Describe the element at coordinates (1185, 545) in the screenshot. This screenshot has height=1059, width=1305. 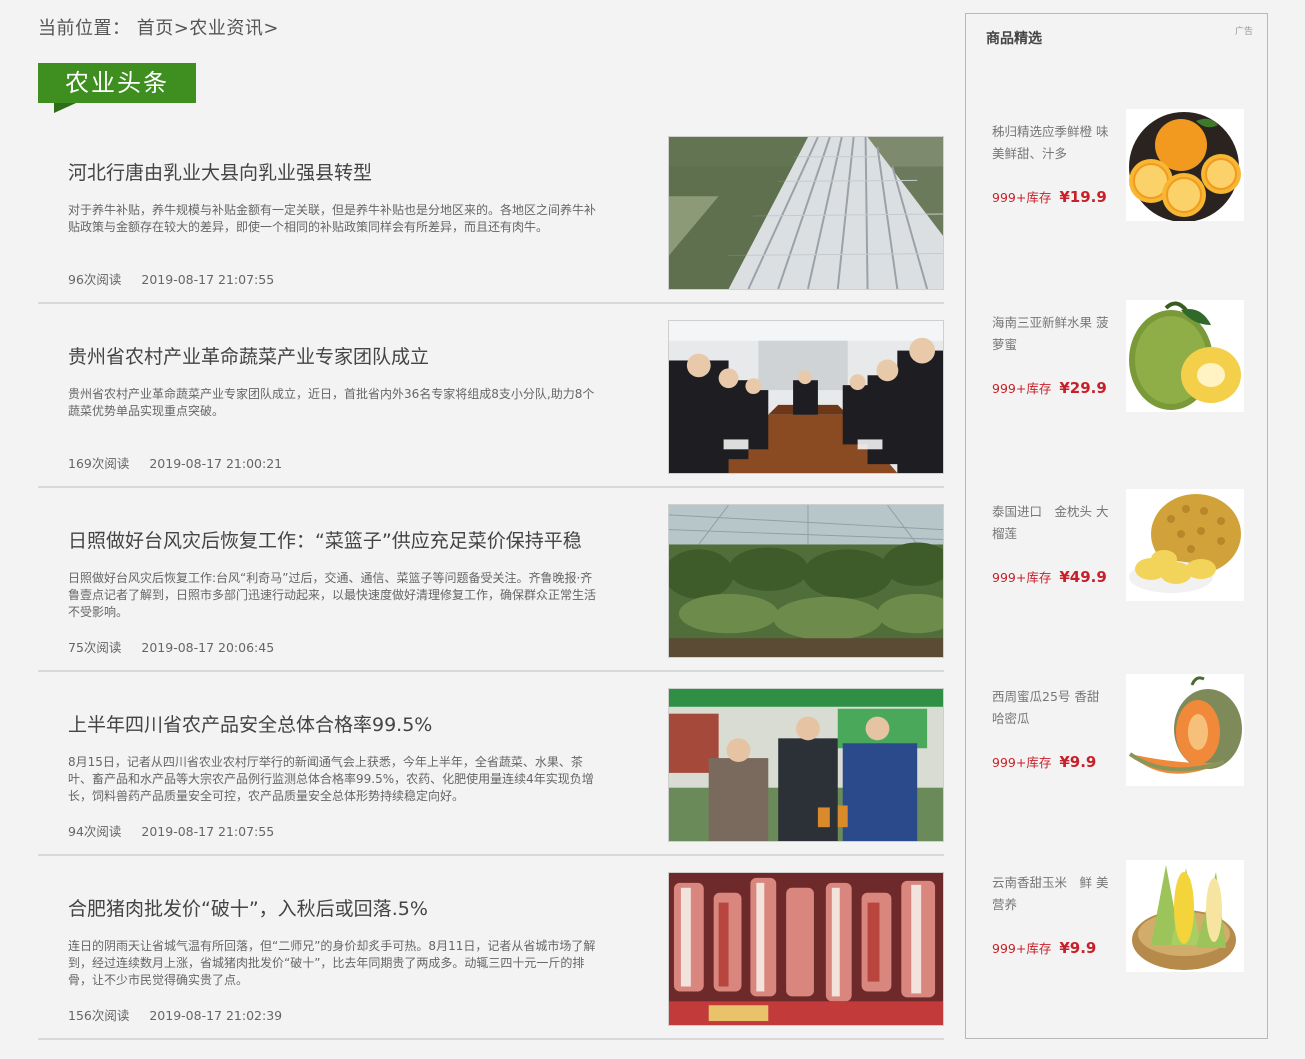
I see `durian-icon` at that location.